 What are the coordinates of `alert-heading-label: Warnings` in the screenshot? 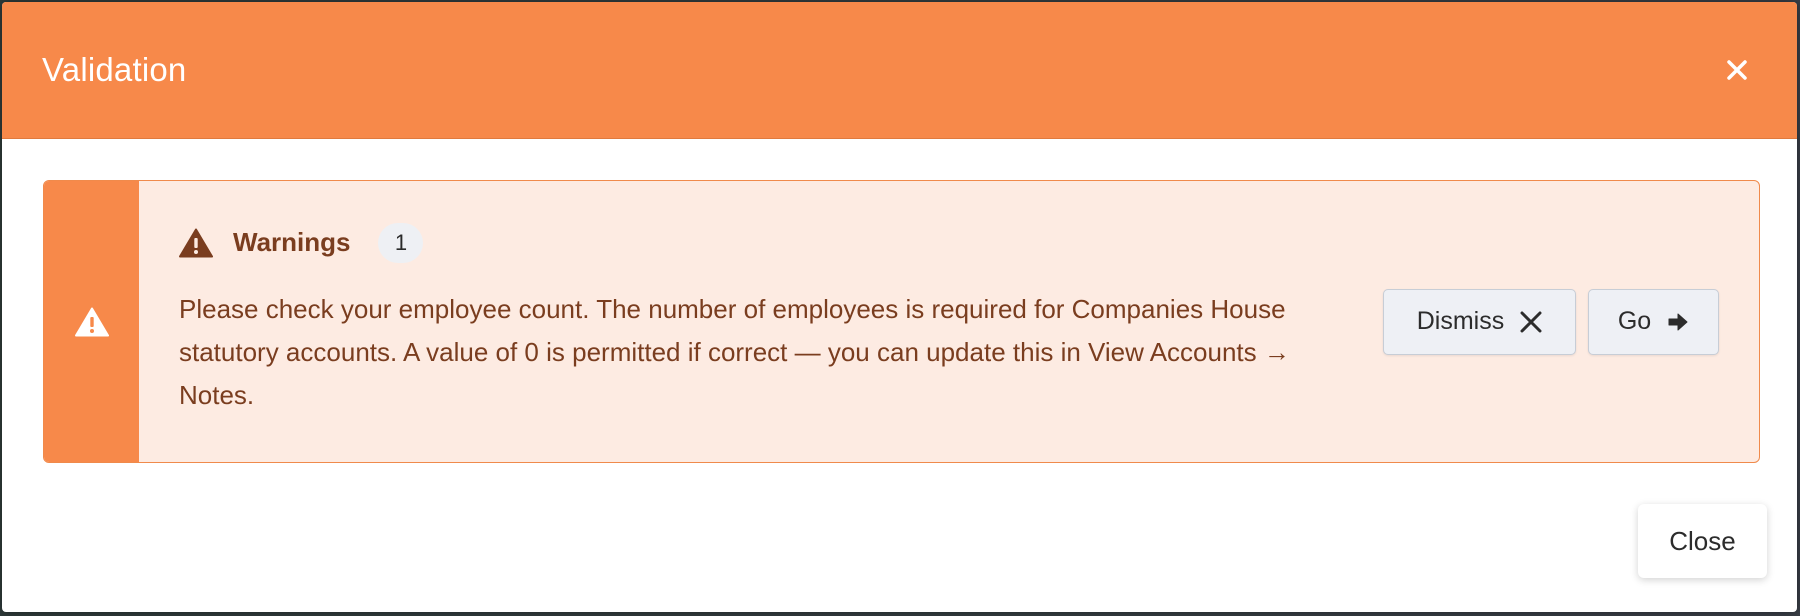 It's located at (292, 242).